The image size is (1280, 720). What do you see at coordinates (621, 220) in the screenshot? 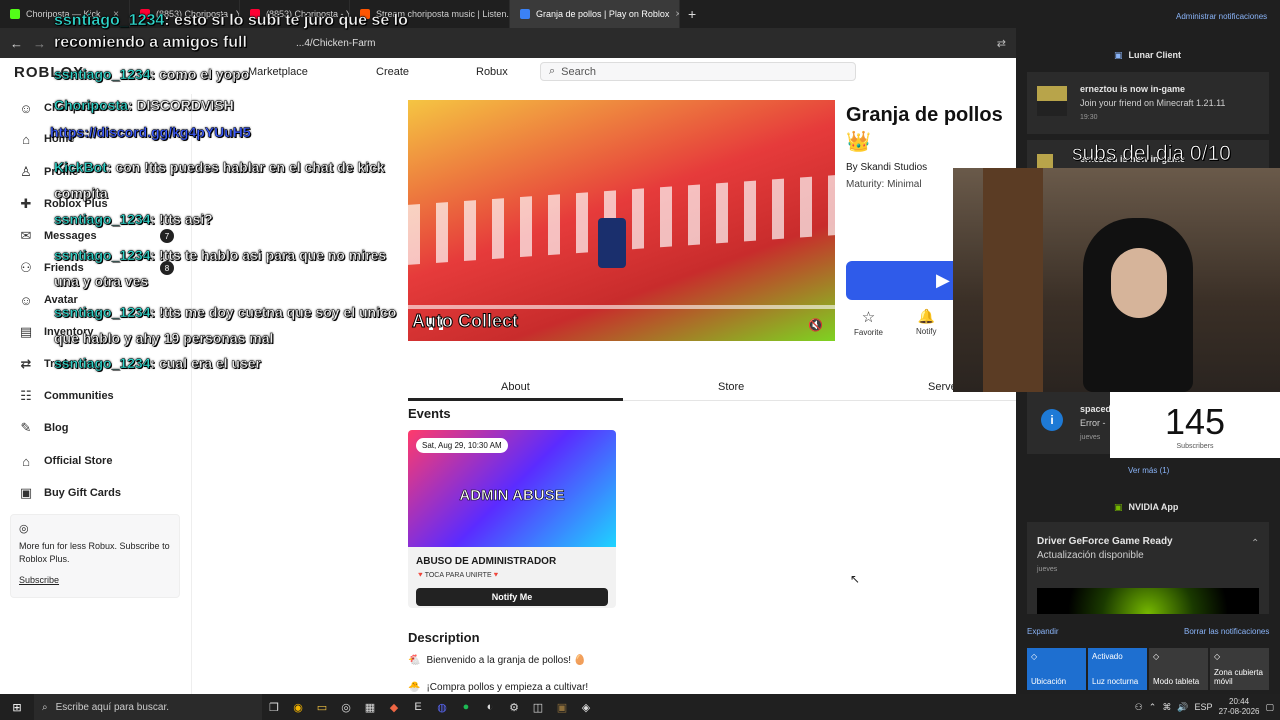
I see `game-hero-media: ❚❚ Auto Collect 🔇` at bounding box center [621, 220].